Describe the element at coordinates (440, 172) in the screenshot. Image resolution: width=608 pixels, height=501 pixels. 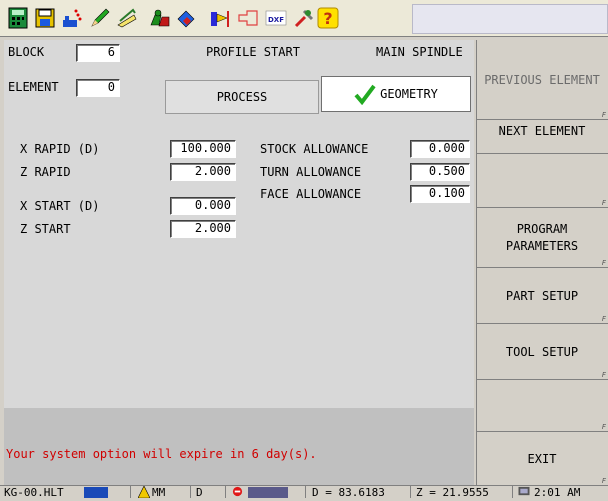
I see `turn-allowance-field: 0.500` at that location.